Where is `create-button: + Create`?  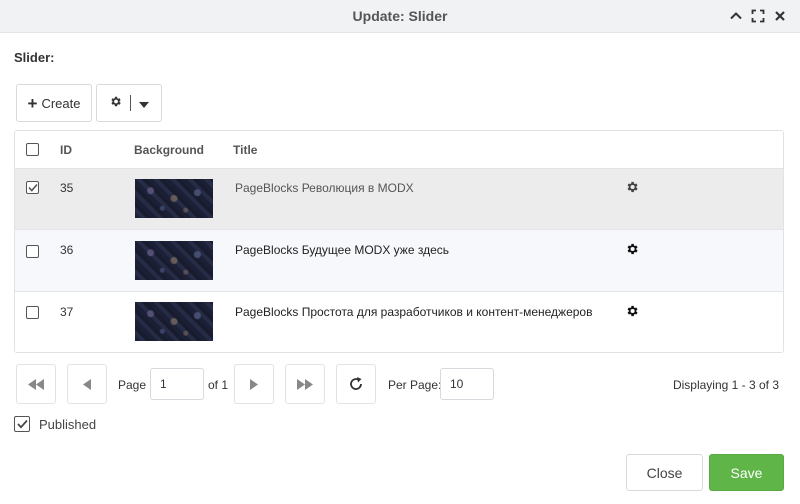 create-button: + Create is located at coordinates (54, 103).